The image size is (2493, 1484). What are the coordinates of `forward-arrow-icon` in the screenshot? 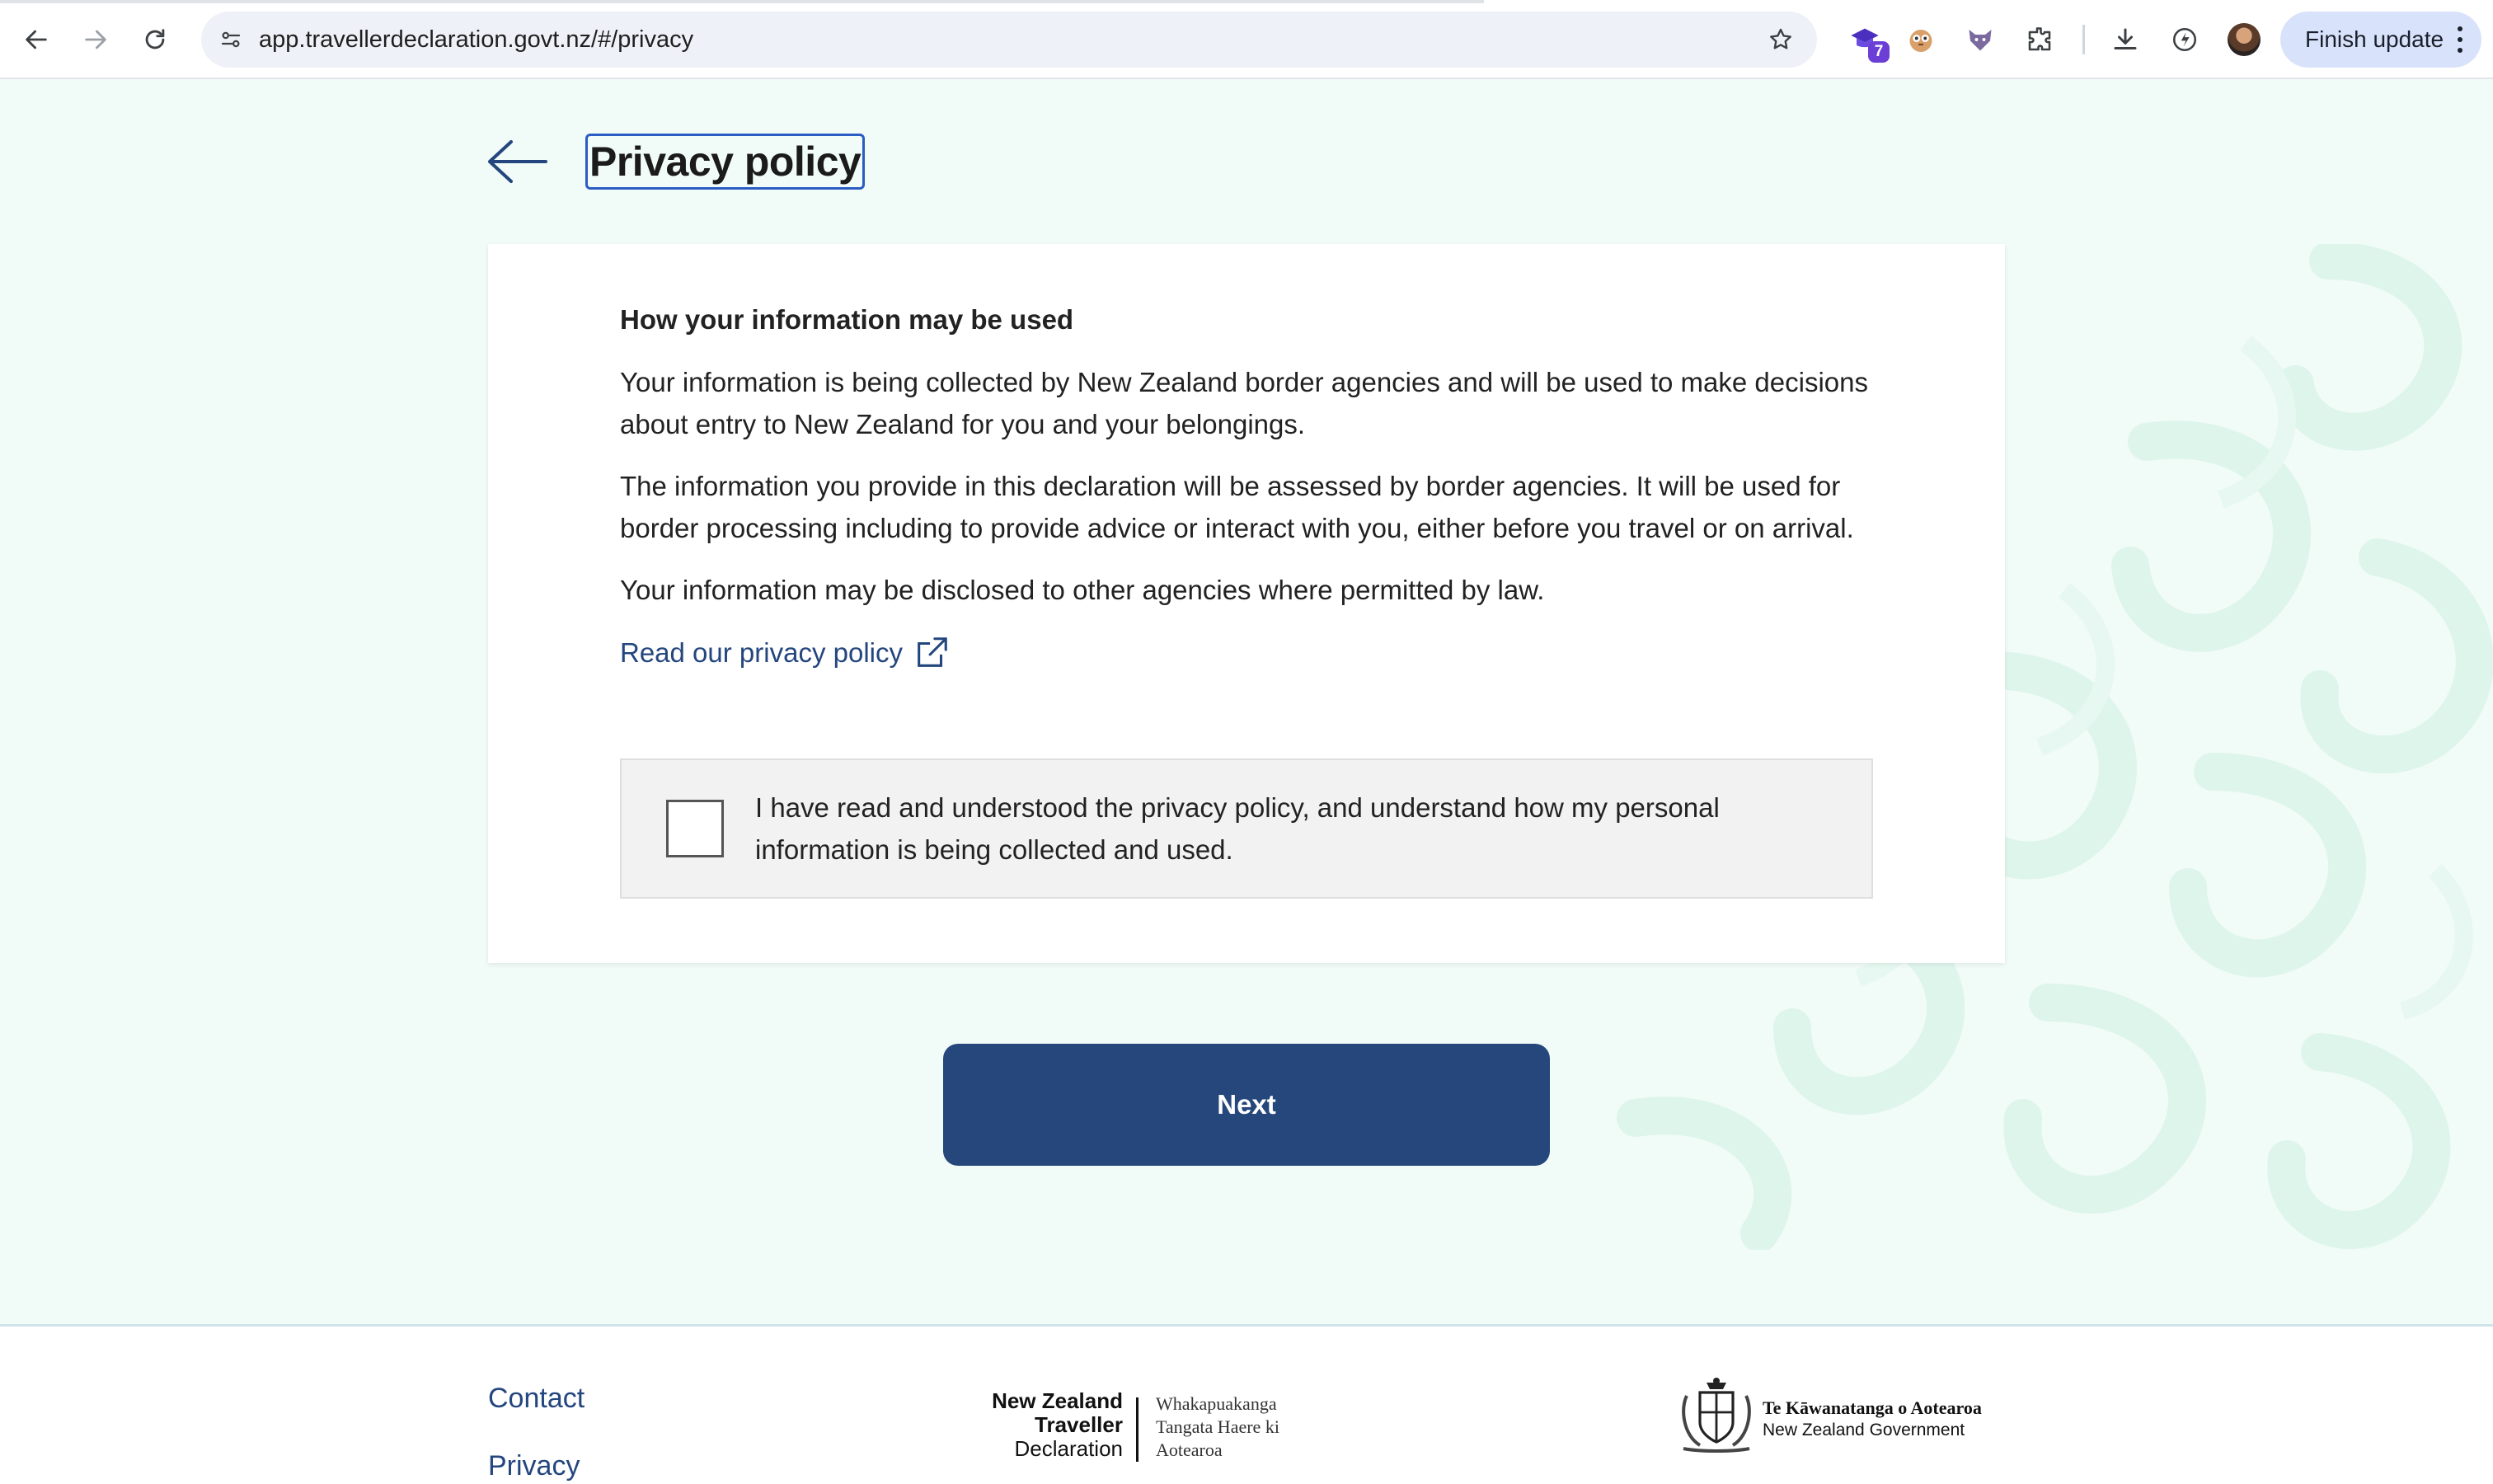 It's located at (95, 39).